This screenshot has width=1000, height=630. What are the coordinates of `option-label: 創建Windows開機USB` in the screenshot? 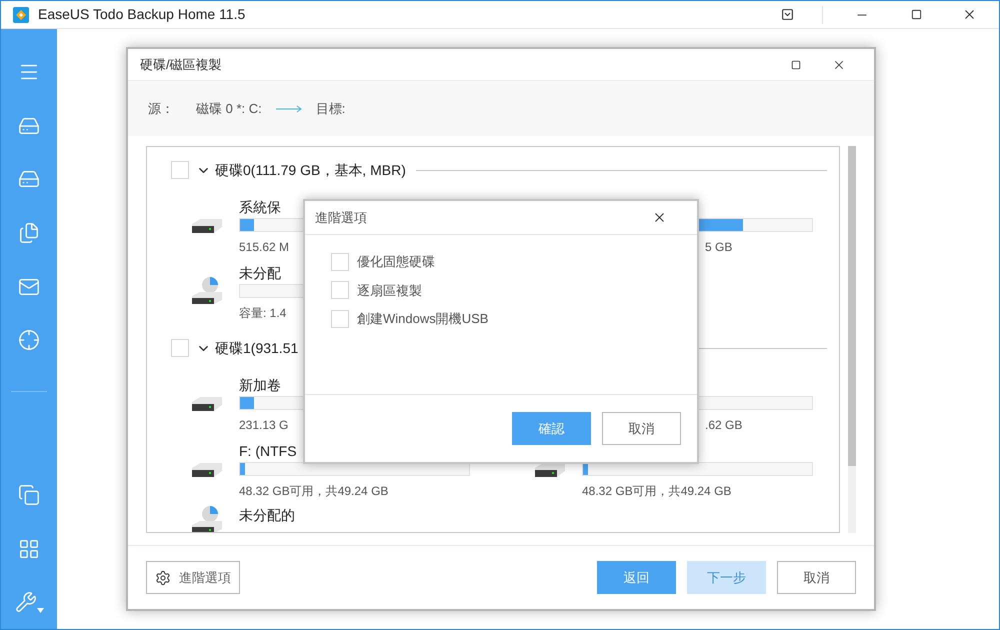 It's located at (422, 319).